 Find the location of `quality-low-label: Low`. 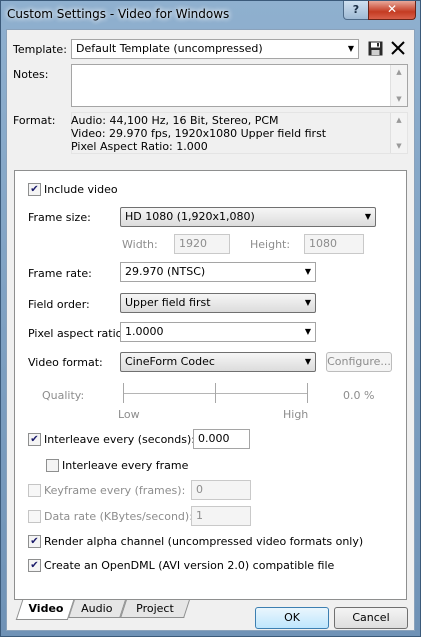

quality-low-label: Low is located at coordinates (129, 414).